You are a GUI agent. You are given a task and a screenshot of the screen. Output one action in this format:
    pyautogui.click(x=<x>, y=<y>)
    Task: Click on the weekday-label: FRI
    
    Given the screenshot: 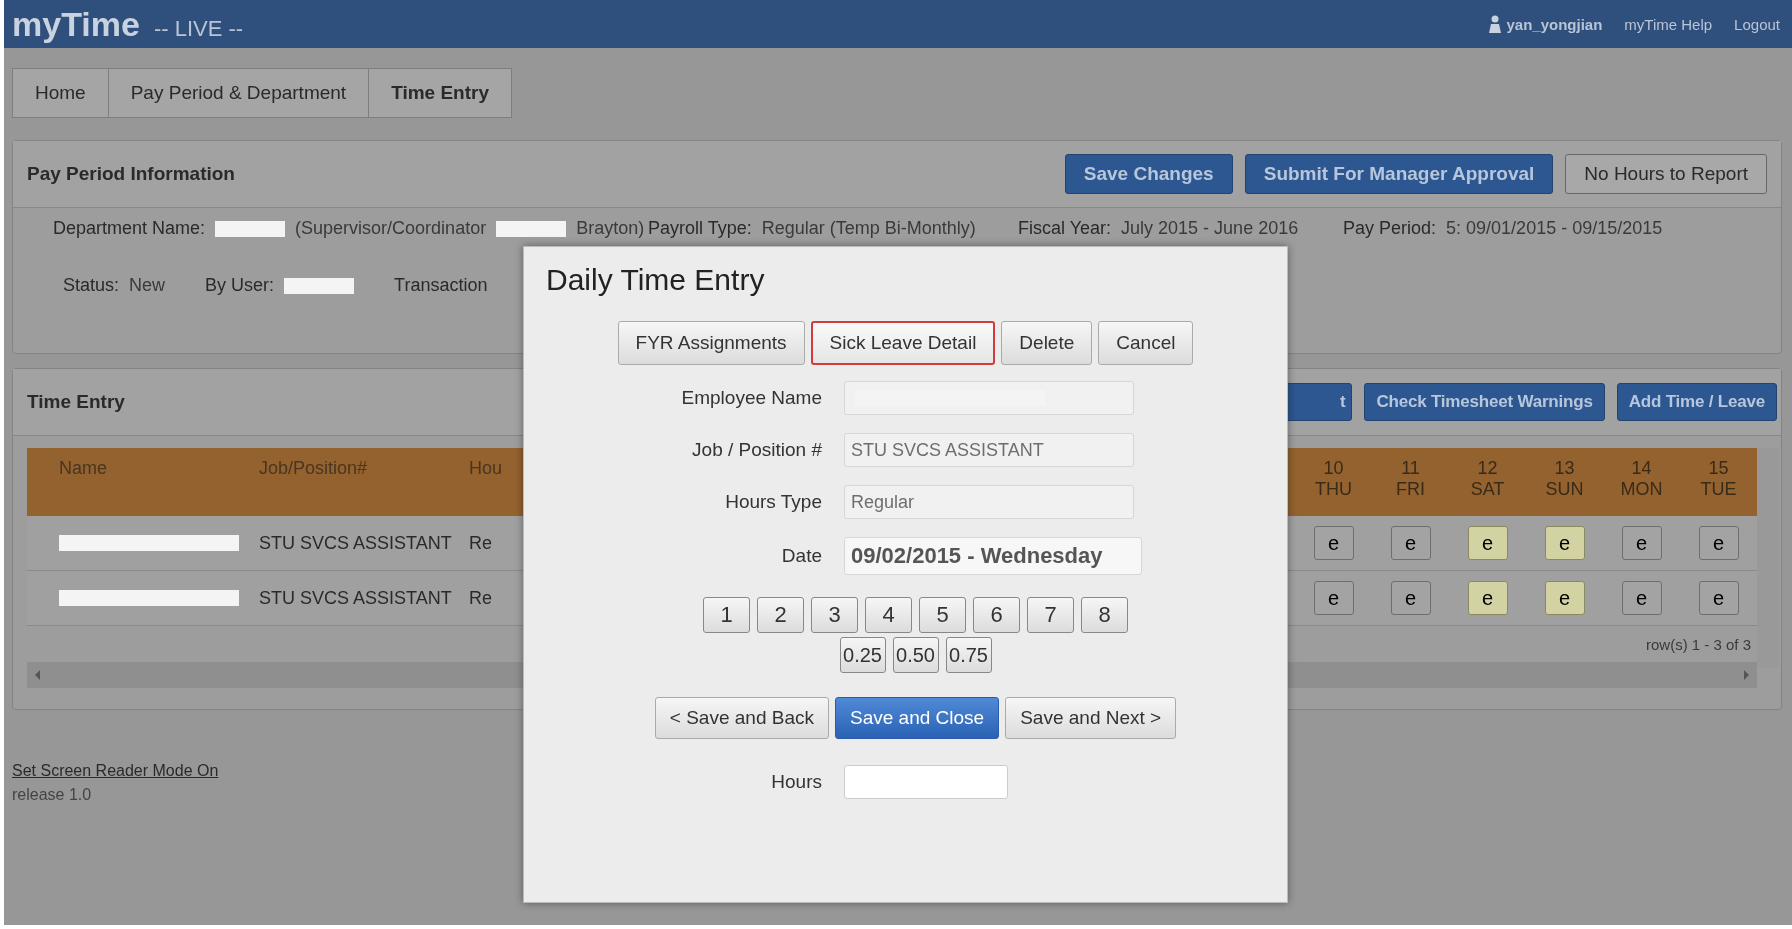 What is the action you would take?
    pyautogui.click(x=1410, y=489)
    